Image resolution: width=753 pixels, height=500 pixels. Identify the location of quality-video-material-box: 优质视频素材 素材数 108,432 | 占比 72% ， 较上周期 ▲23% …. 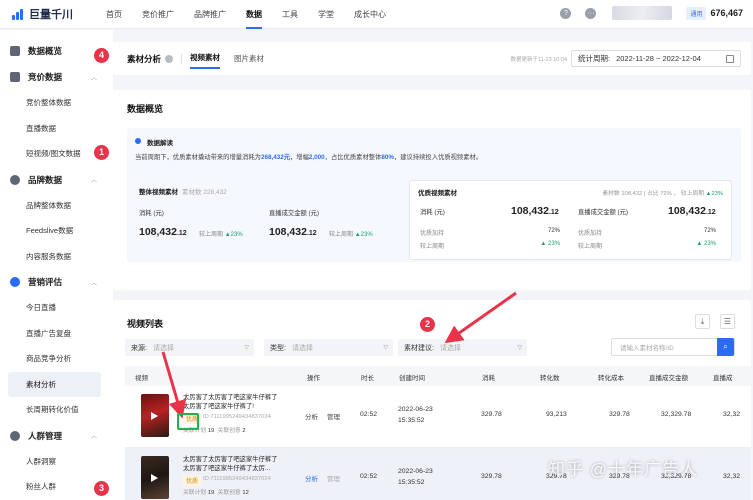
(570, 220).